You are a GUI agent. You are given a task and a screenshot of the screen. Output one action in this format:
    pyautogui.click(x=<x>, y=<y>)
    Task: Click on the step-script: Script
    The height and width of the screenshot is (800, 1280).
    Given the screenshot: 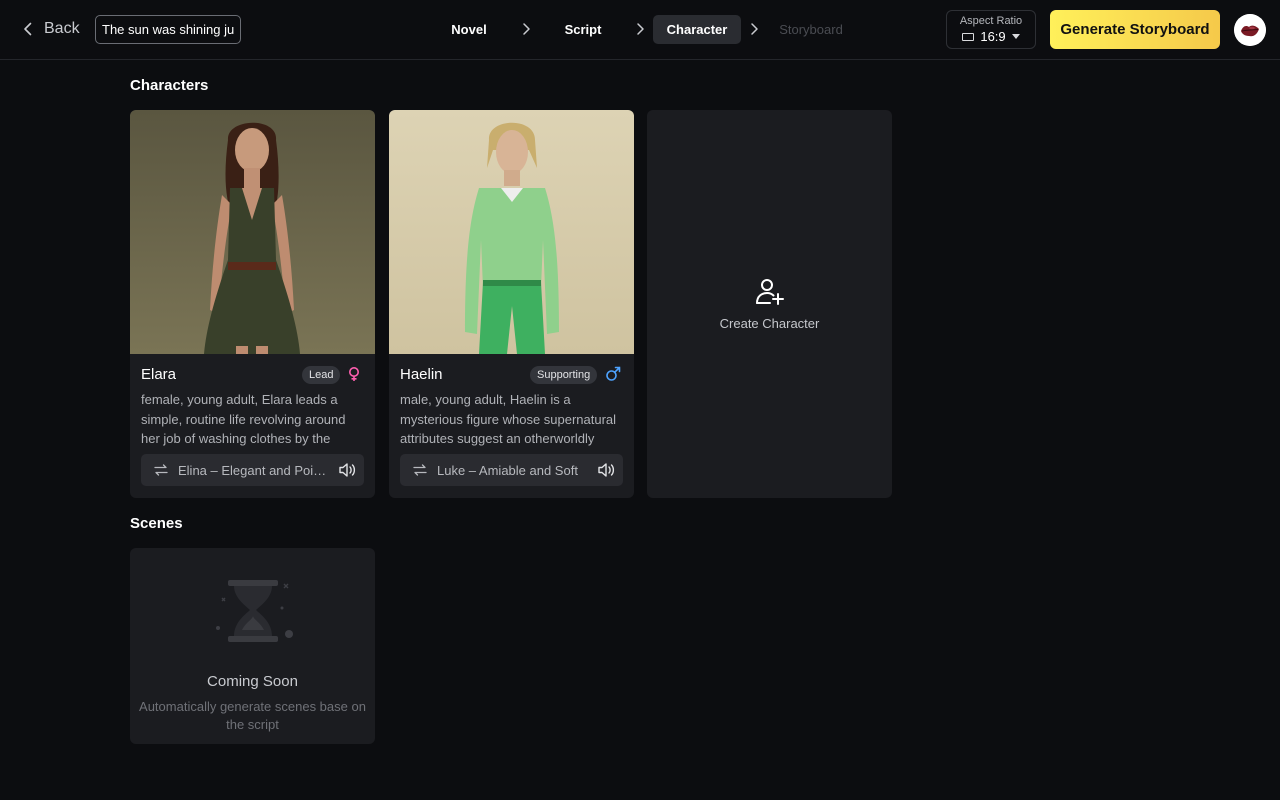 What is the action you would take?
    pyautogui.click(x=583, y=29)
    